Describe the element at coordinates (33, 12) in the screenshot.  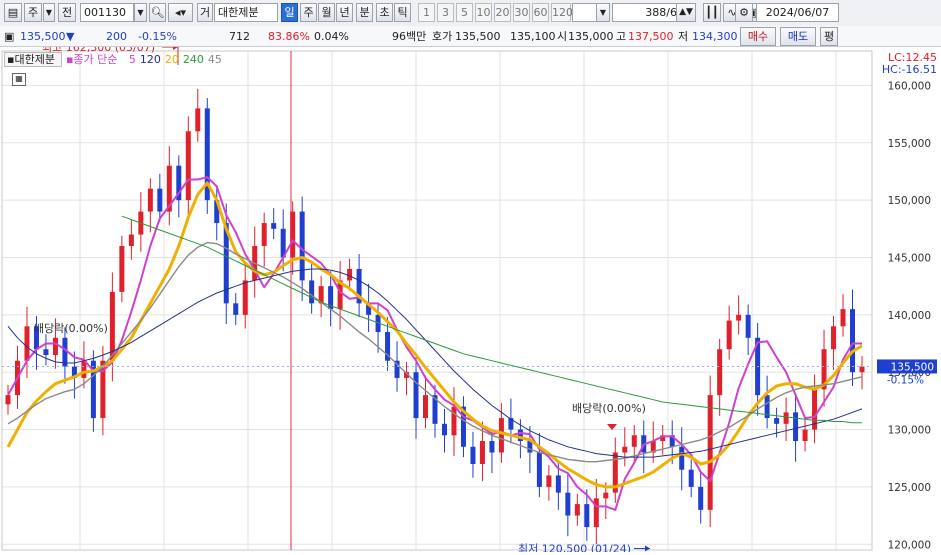
I see `market-select: 주` at that location.